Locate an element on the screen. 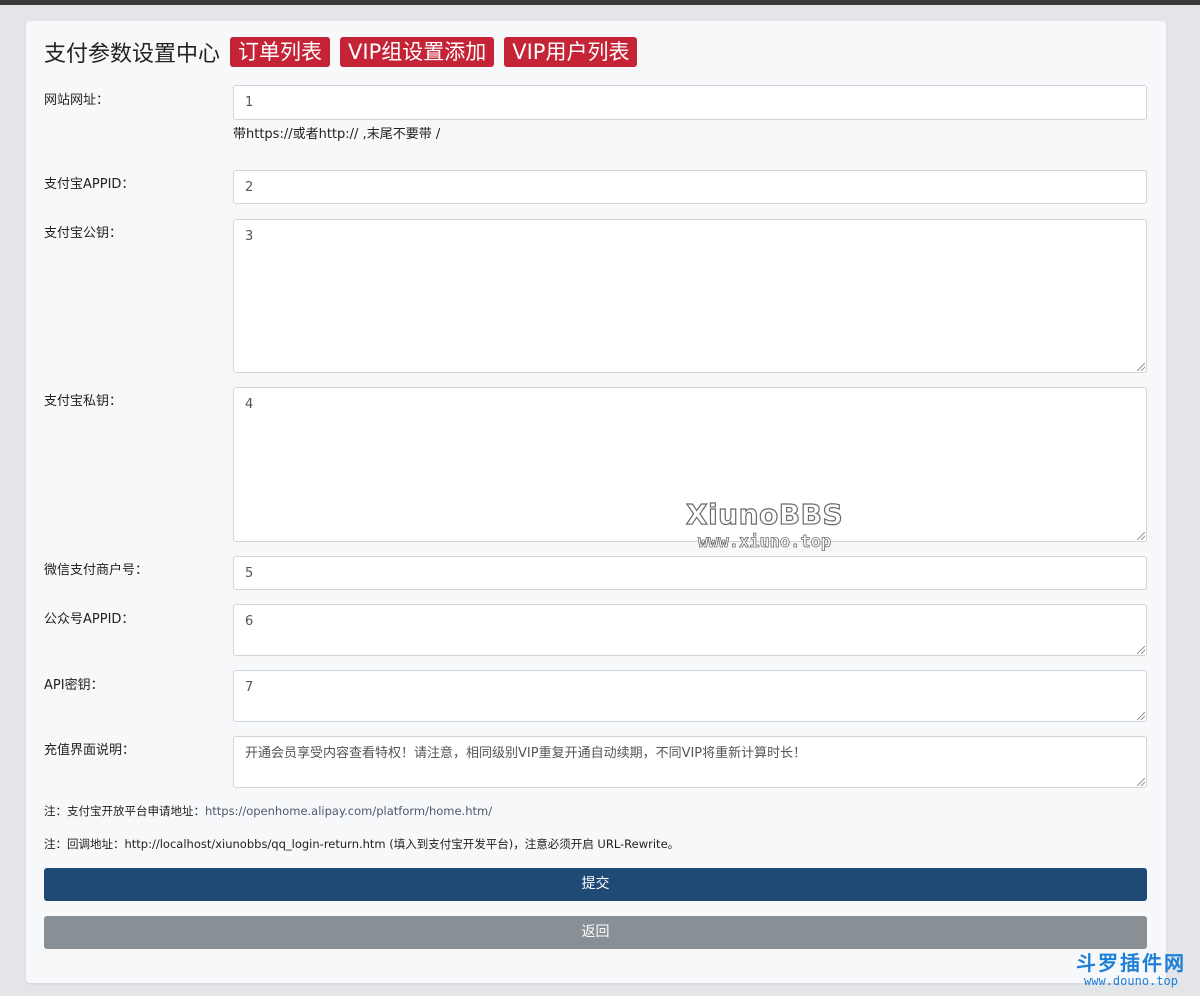 This screenshot has width=1200, height=996. site-url-label: 网站网址： is located at coordinates (77, 100).